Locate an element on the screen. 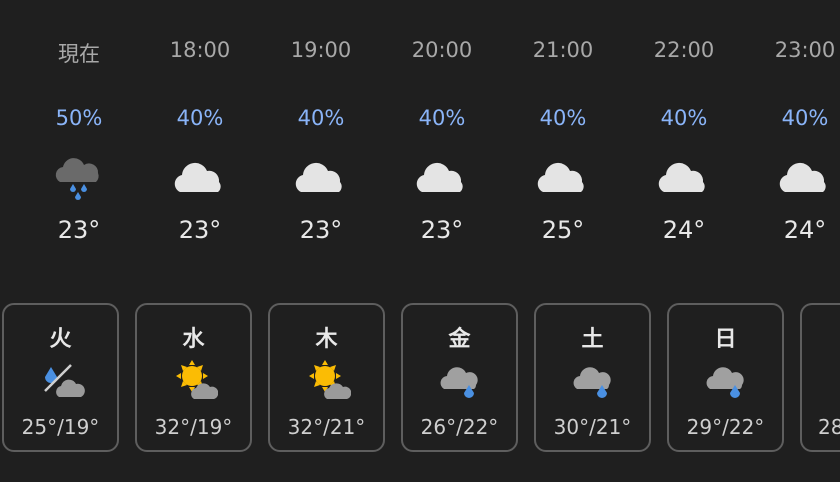  day-card: 日 29°/22° is located at coordinates (725, 377).